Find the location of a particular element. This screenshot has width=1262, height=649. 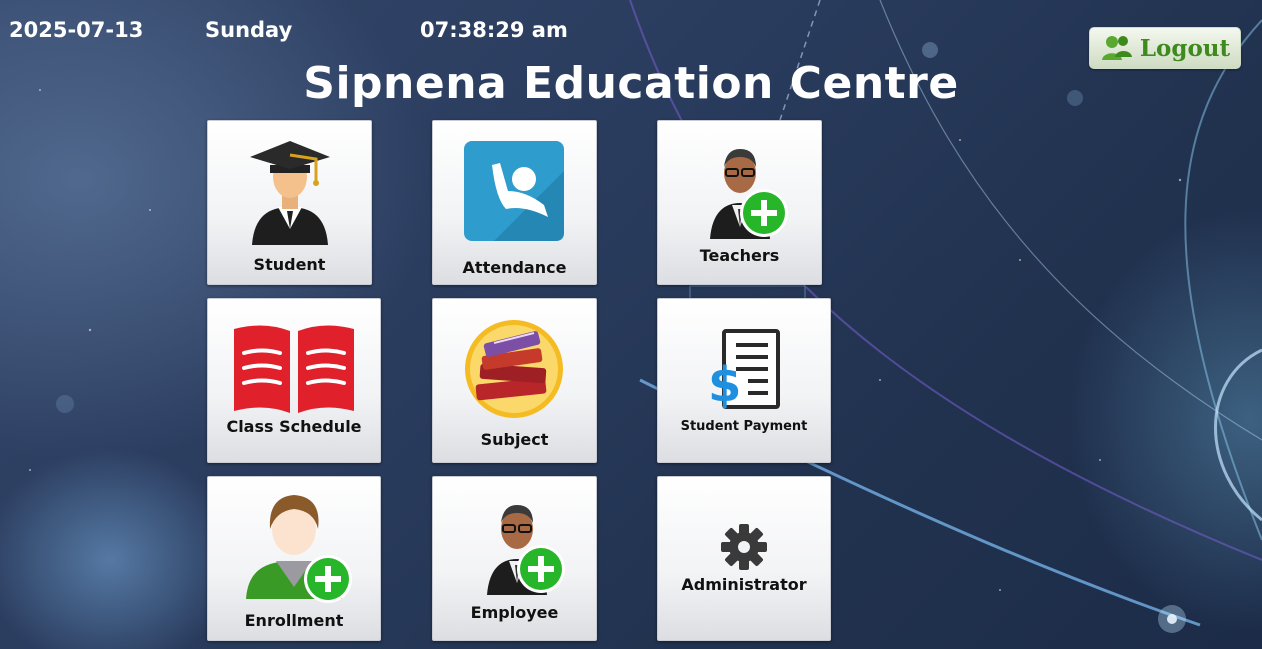

enrollment-tile: Enrollment is located at coordinates (294, 558).